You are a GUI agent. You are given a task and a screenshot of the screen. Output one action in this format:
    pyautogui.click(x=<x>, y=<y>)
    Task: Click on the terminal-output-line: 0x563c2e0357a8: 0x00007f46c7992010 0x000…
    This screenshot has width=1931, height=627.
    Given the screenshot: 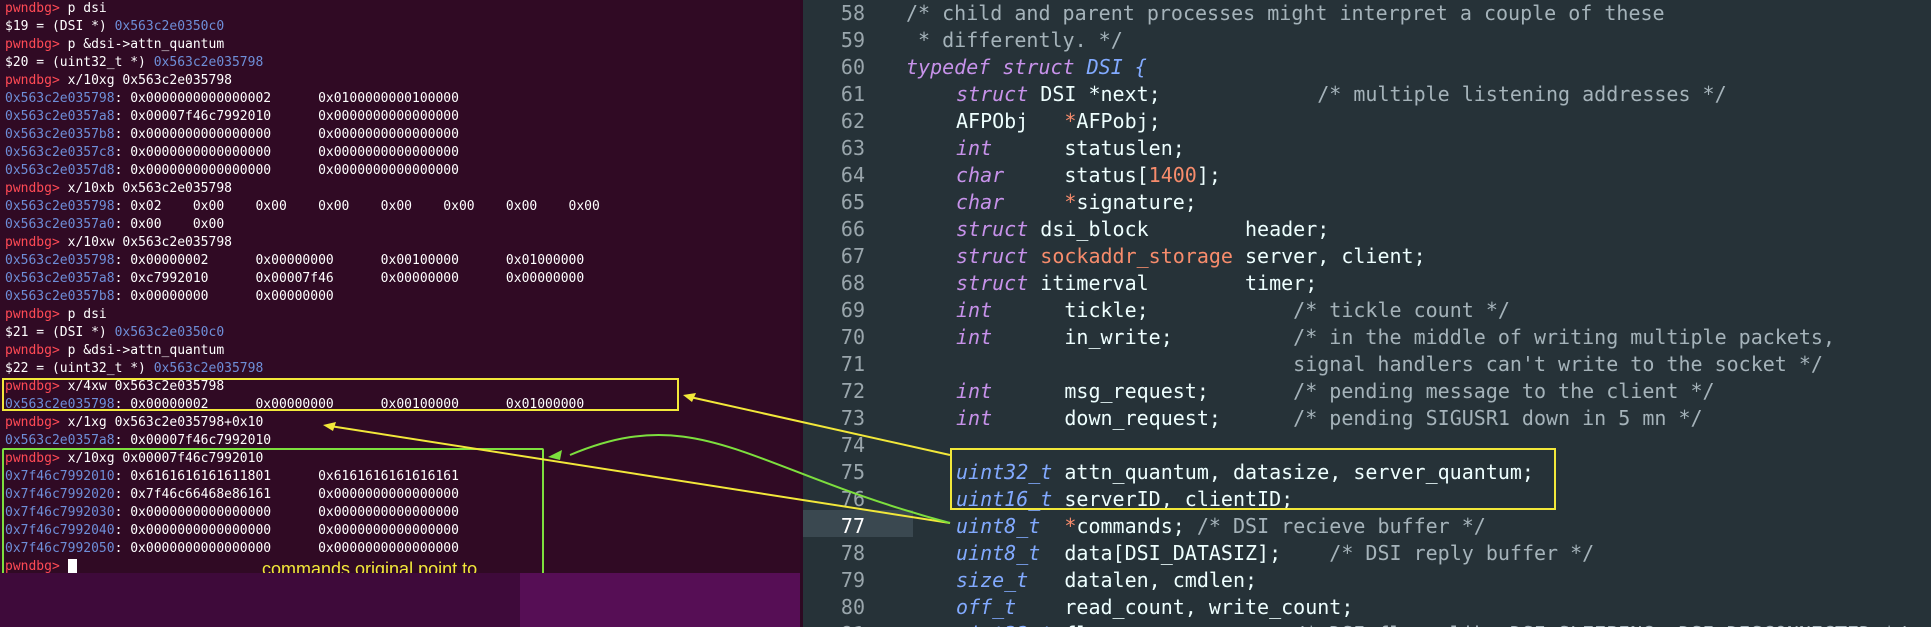 What is the action you would take?
    pyautogui.click(x=232, y=117)
    